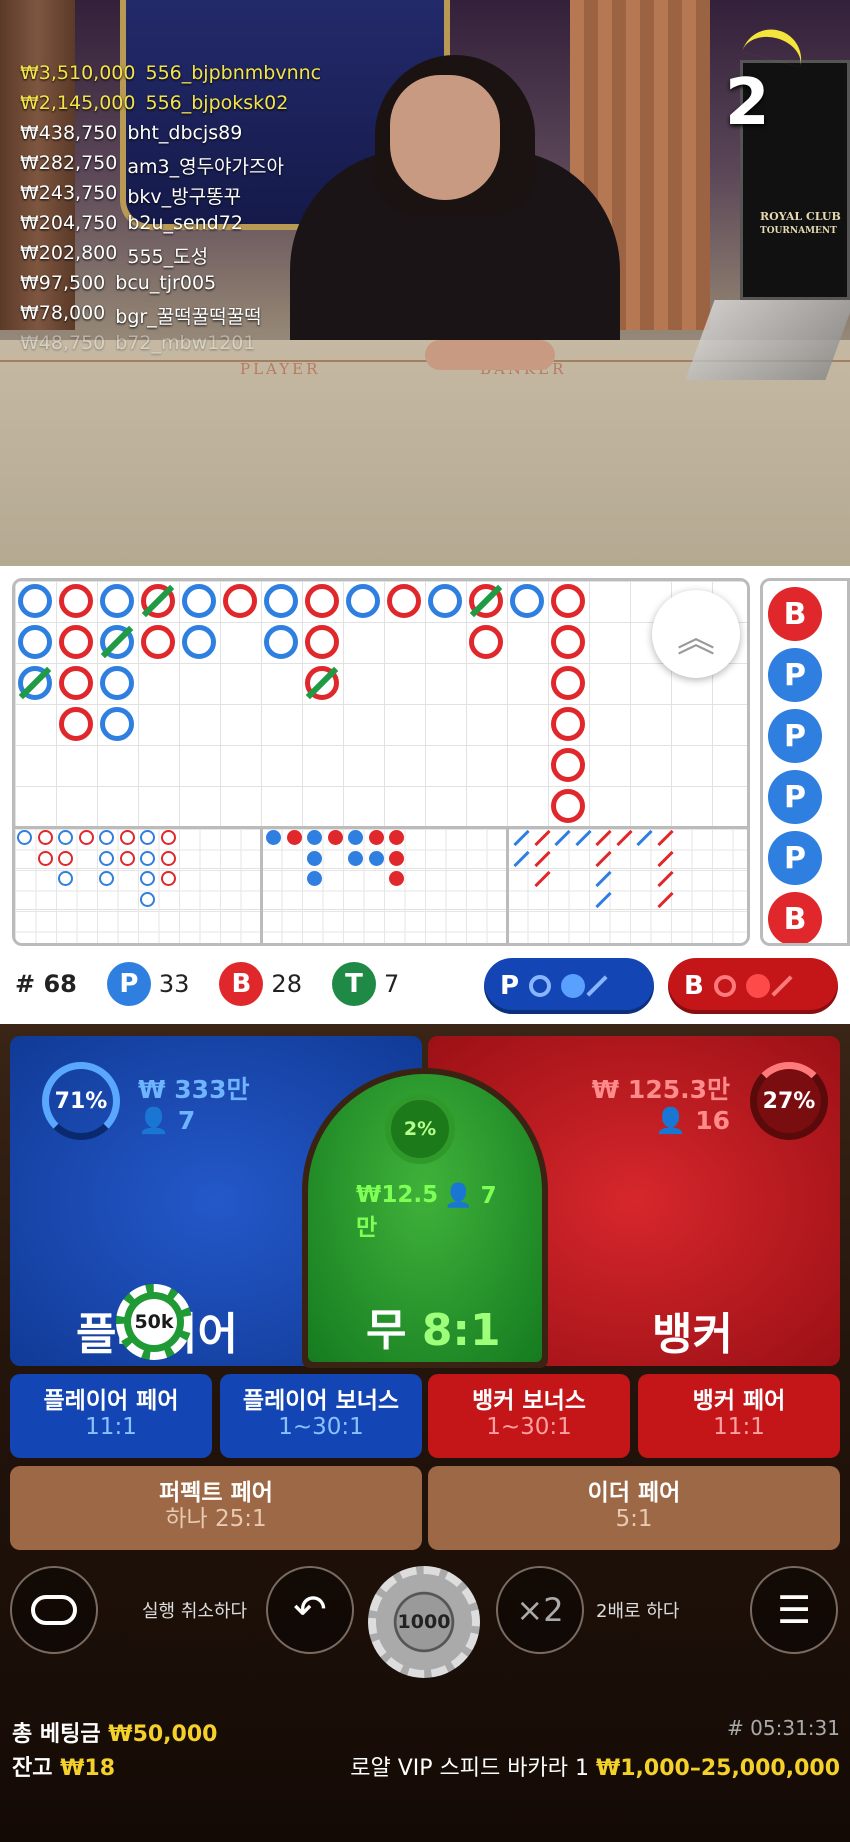  What do you see at coordinates (115, 1734) in the screenshot?
I see `total-bet: 총 베팅금 ₩50,000` at bounding box center [115, 1734].